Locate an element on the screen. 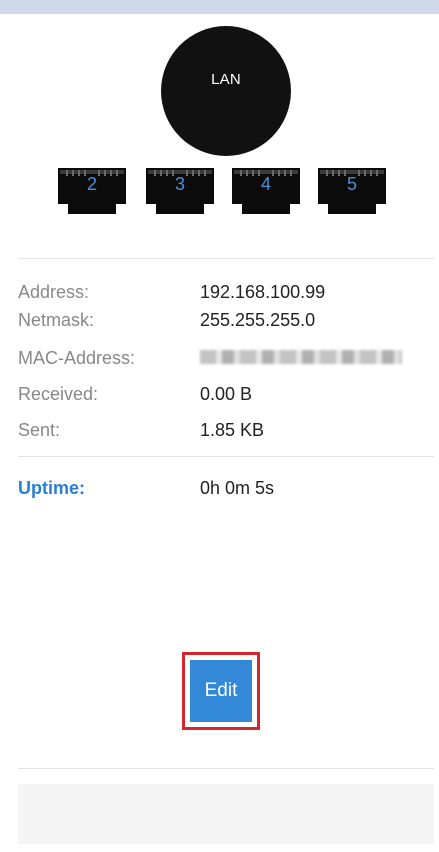  netmask-label: Netmask: is located at coordinates (56, 320).